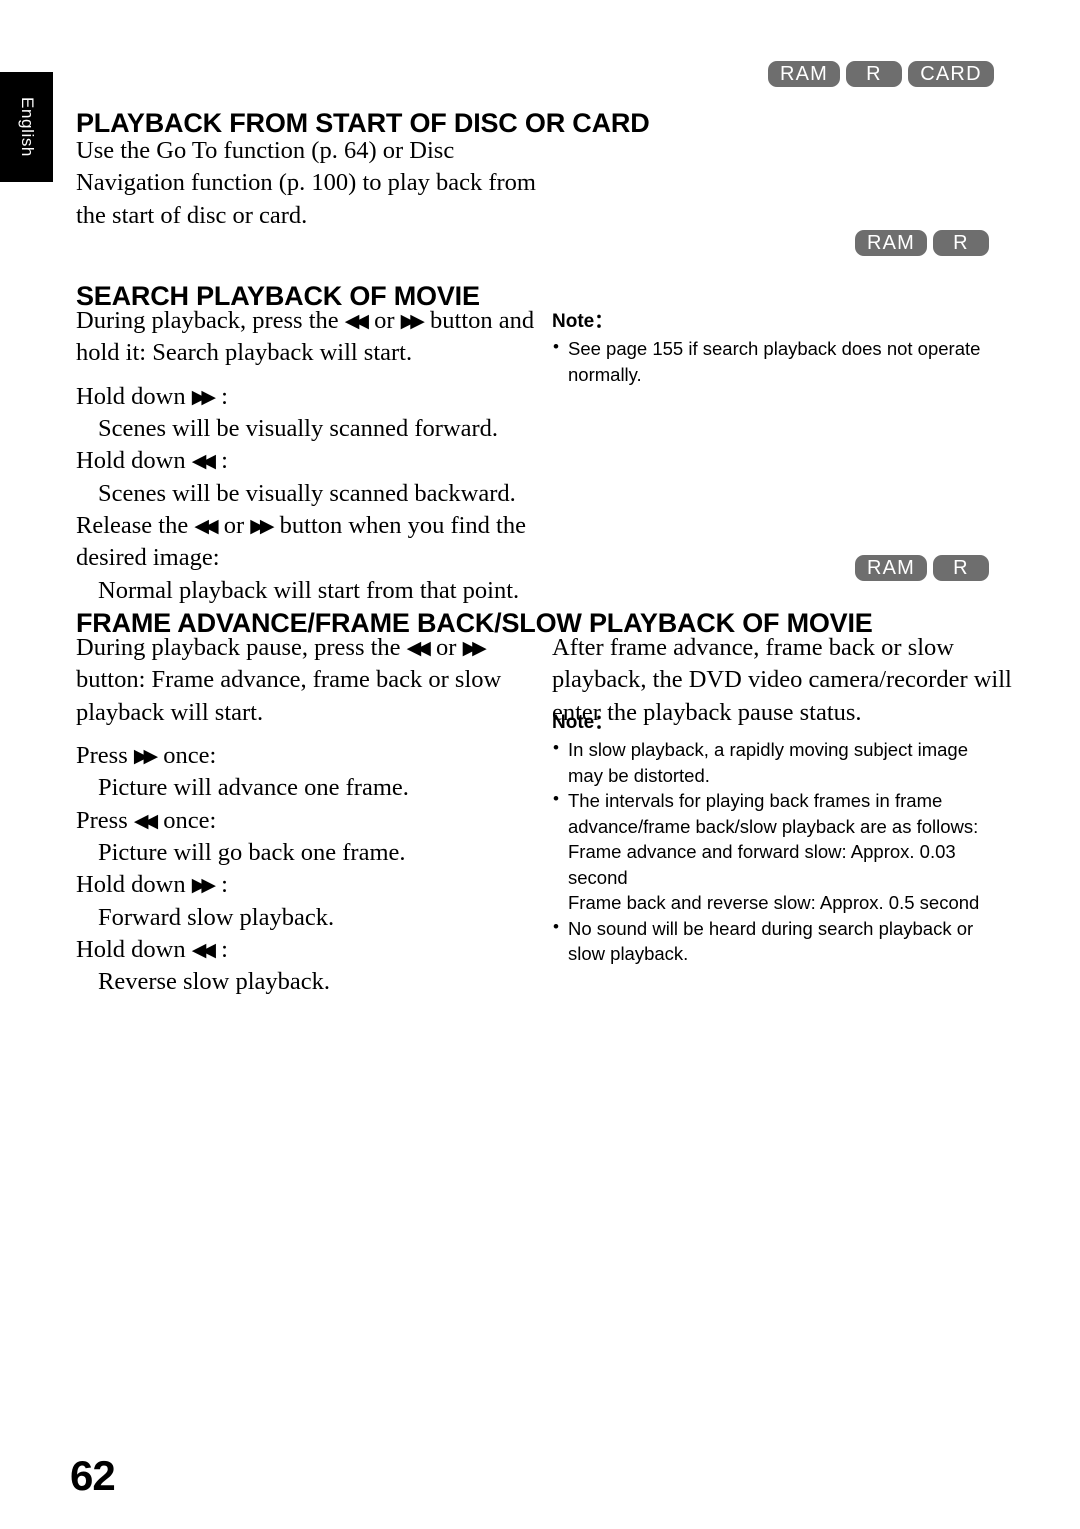 This screenshot has width=1080, height=1529. I want to click on language-tab: English, so click(26, 127).